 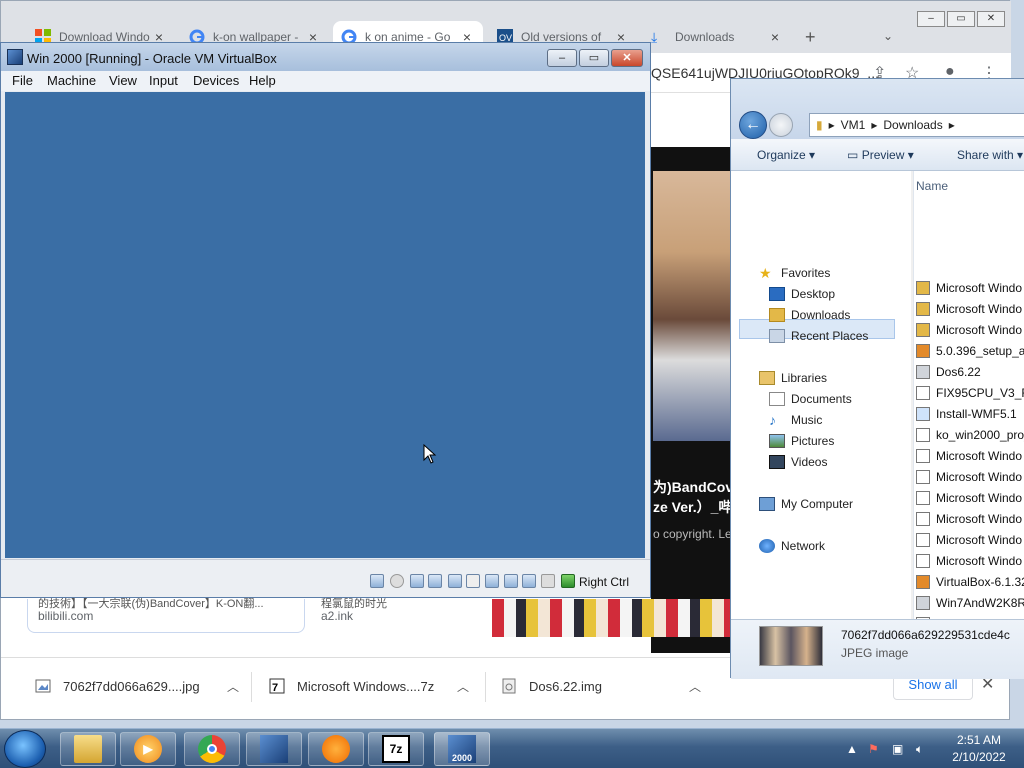 I want to click on tree-libraries: Libraries, so click(x=793, y=378).